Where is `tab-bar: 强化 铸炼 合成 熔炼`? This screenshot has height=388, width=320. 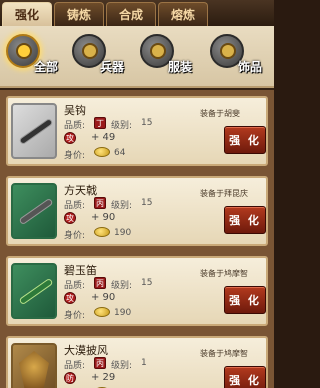
tab-bar: 强化 铸炼 合成 熔炼 is located at coordinates (137, 13).